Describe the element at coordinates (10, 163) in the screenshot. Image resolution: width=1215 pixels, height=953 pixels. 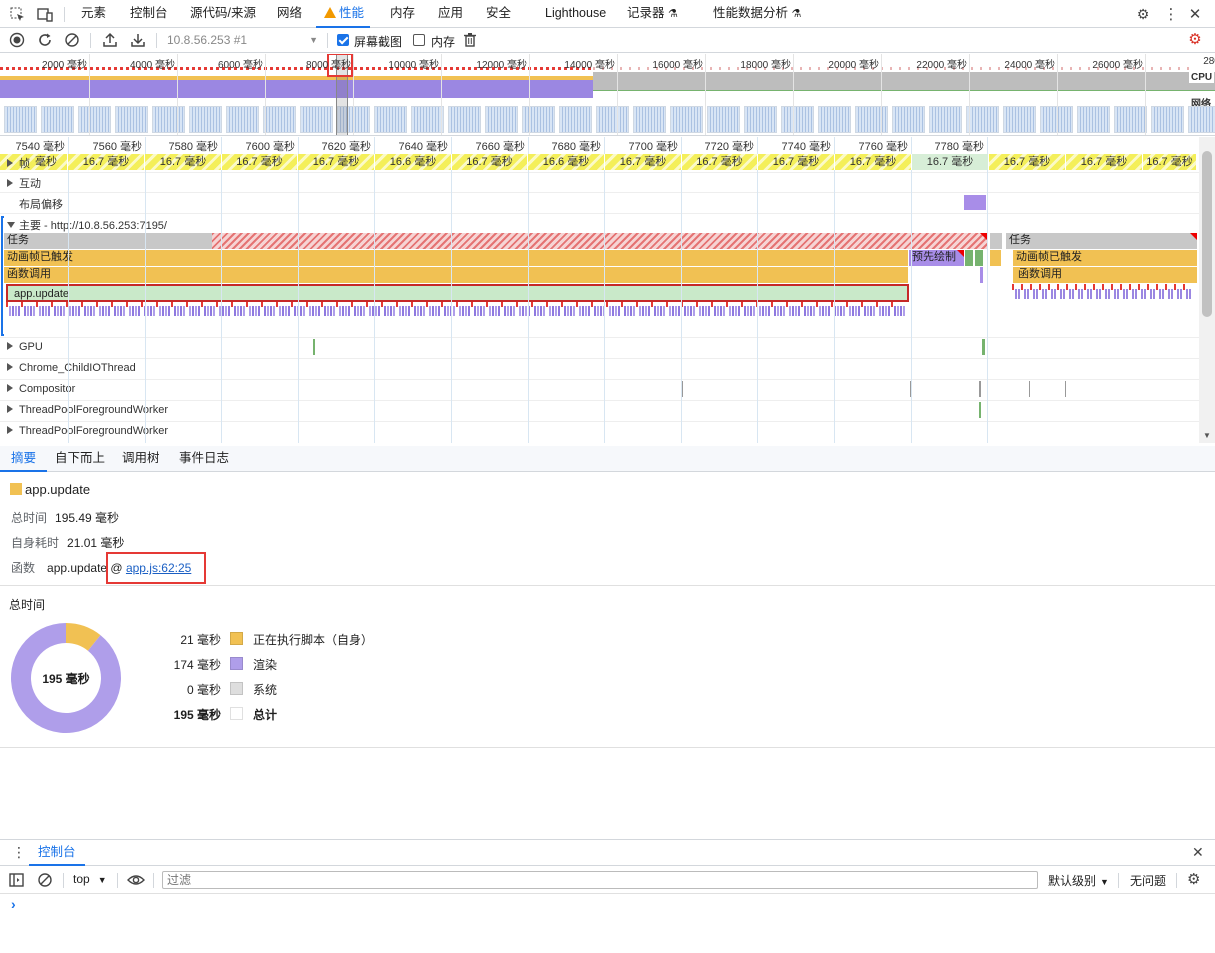
I see `expand-triangle-icon` at that location.